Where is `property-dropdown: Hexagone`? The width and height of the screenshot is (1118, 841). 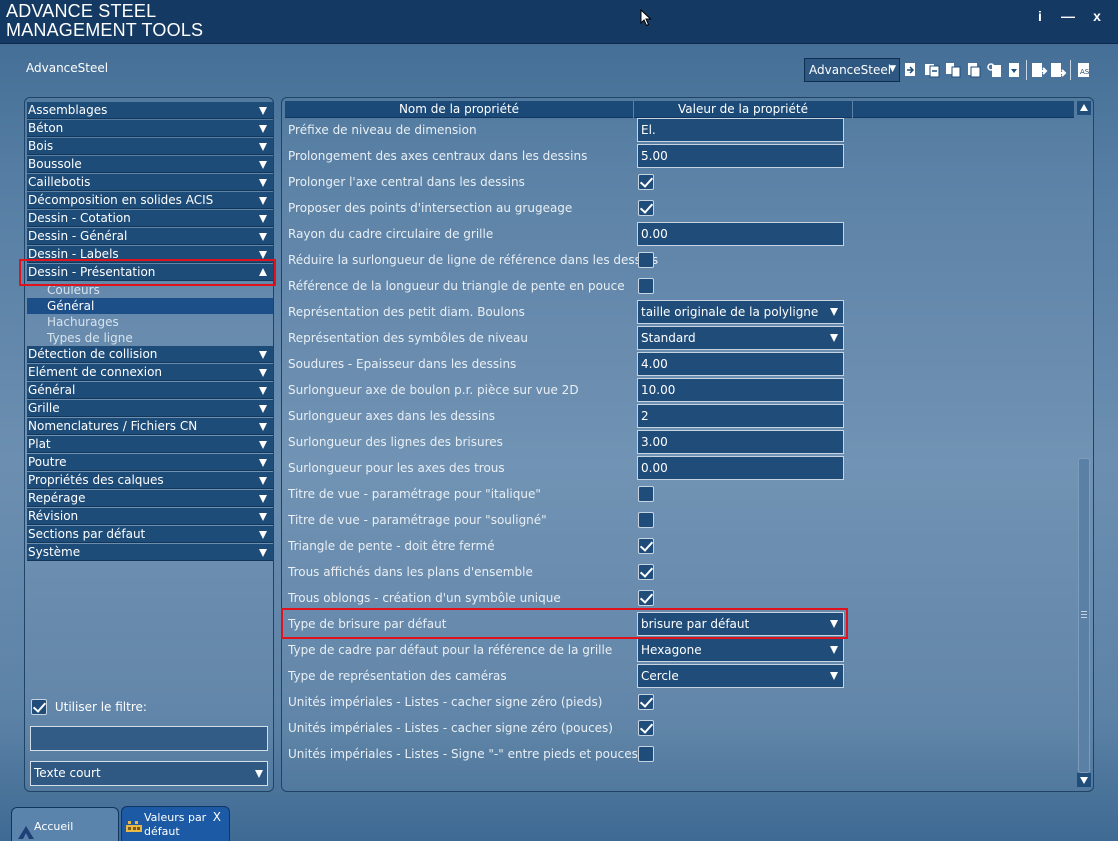 property-dropdown: Hexagone is located at coordinates (740, 650).